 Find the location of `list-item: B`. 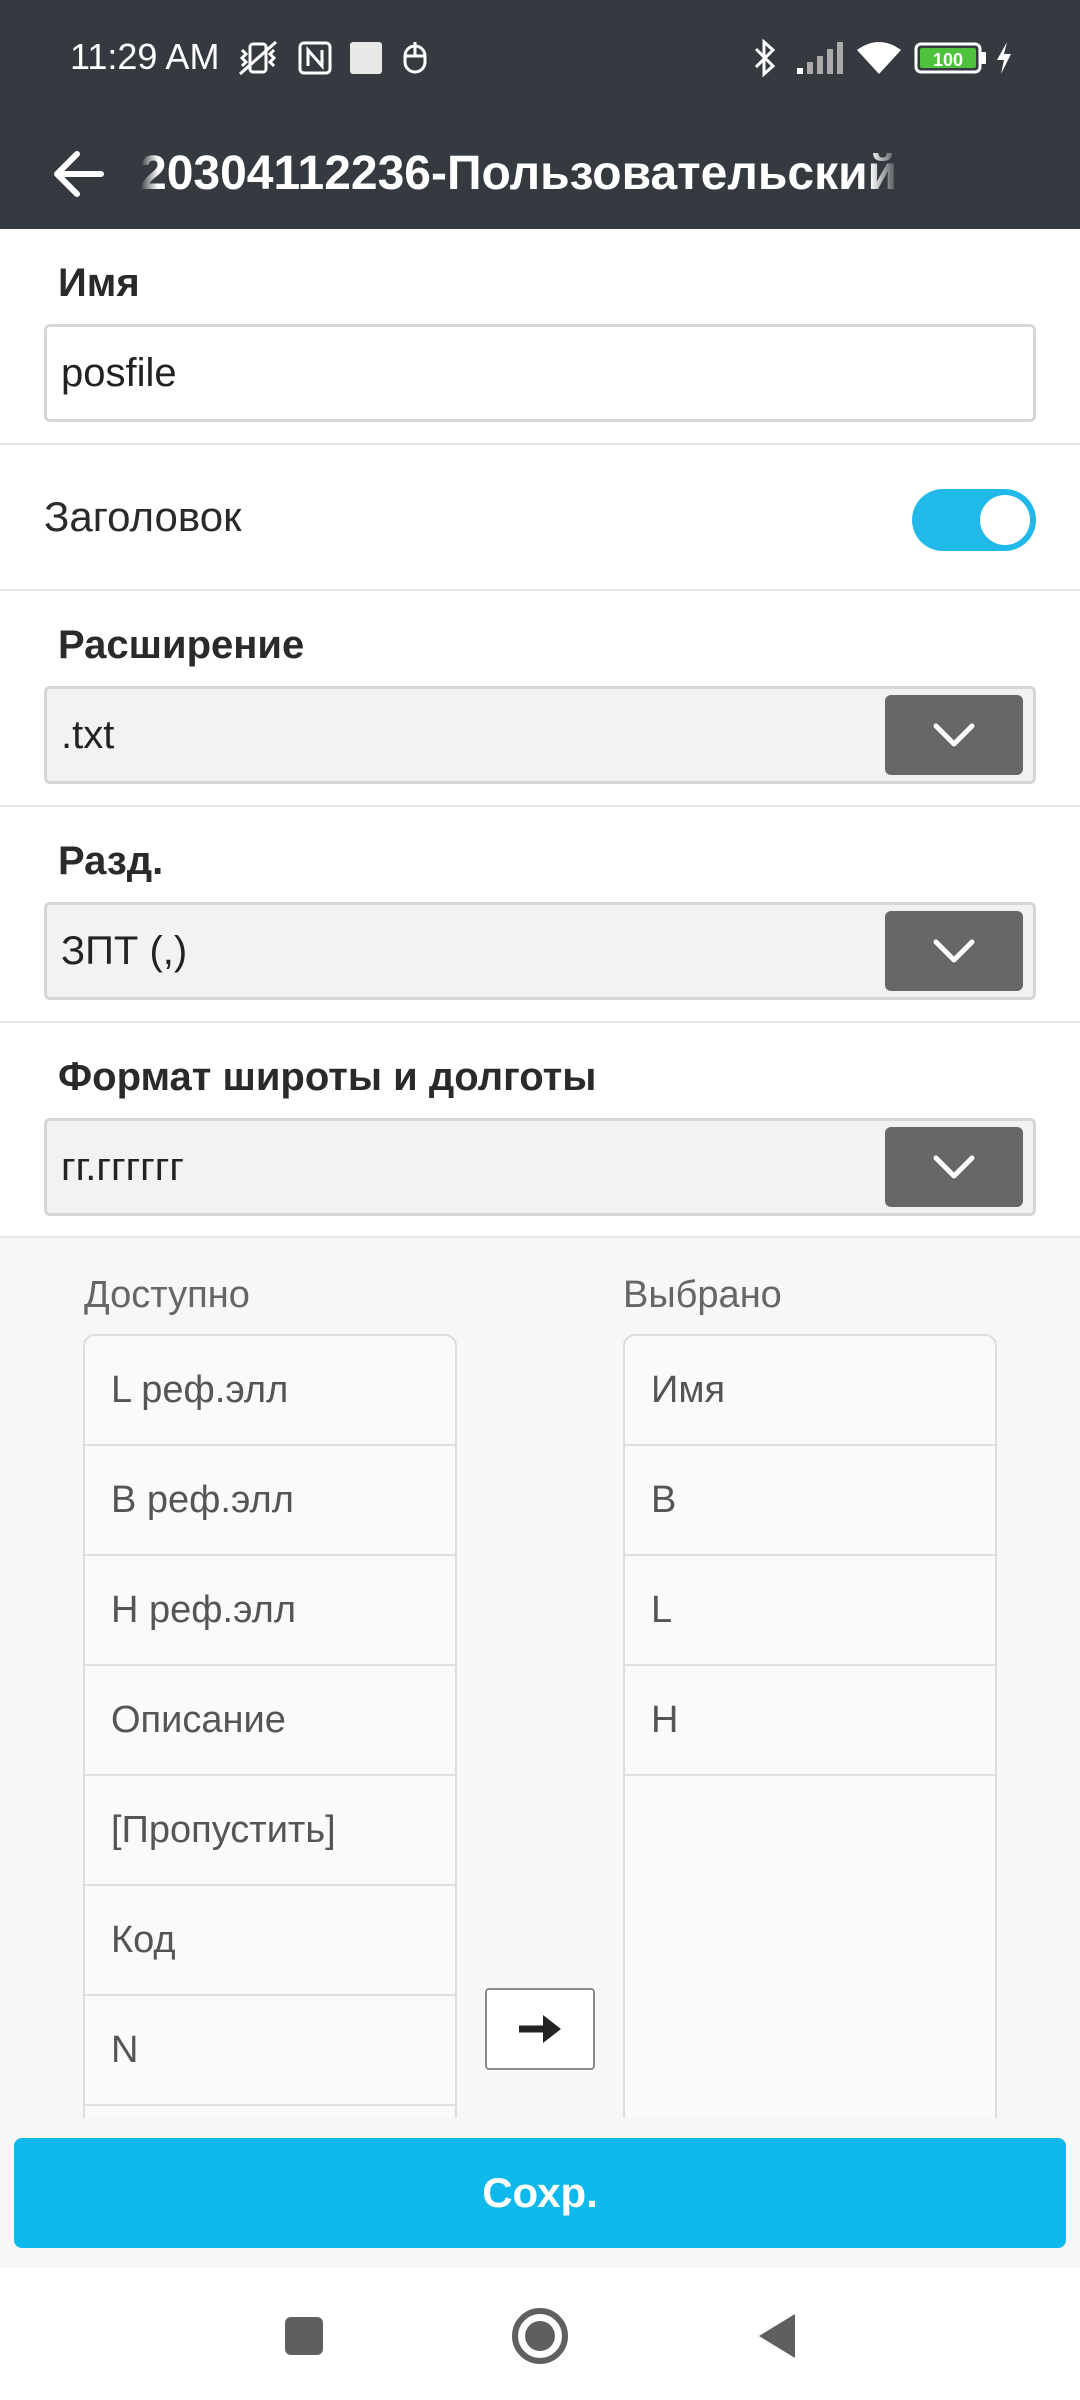

list-item: B is located at coordinates (810, 1501).